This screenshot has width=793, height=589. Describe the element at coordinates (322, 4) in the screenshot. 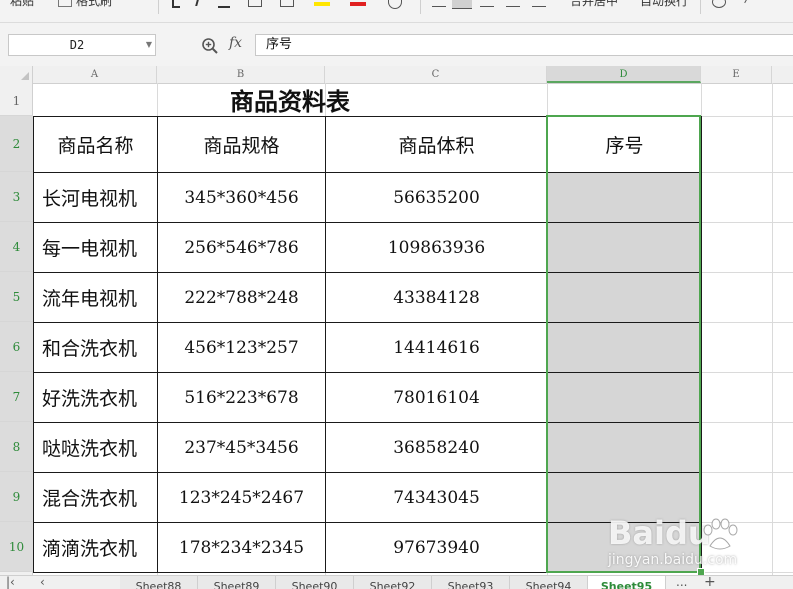

I see `highlight-color-icon` at that location.